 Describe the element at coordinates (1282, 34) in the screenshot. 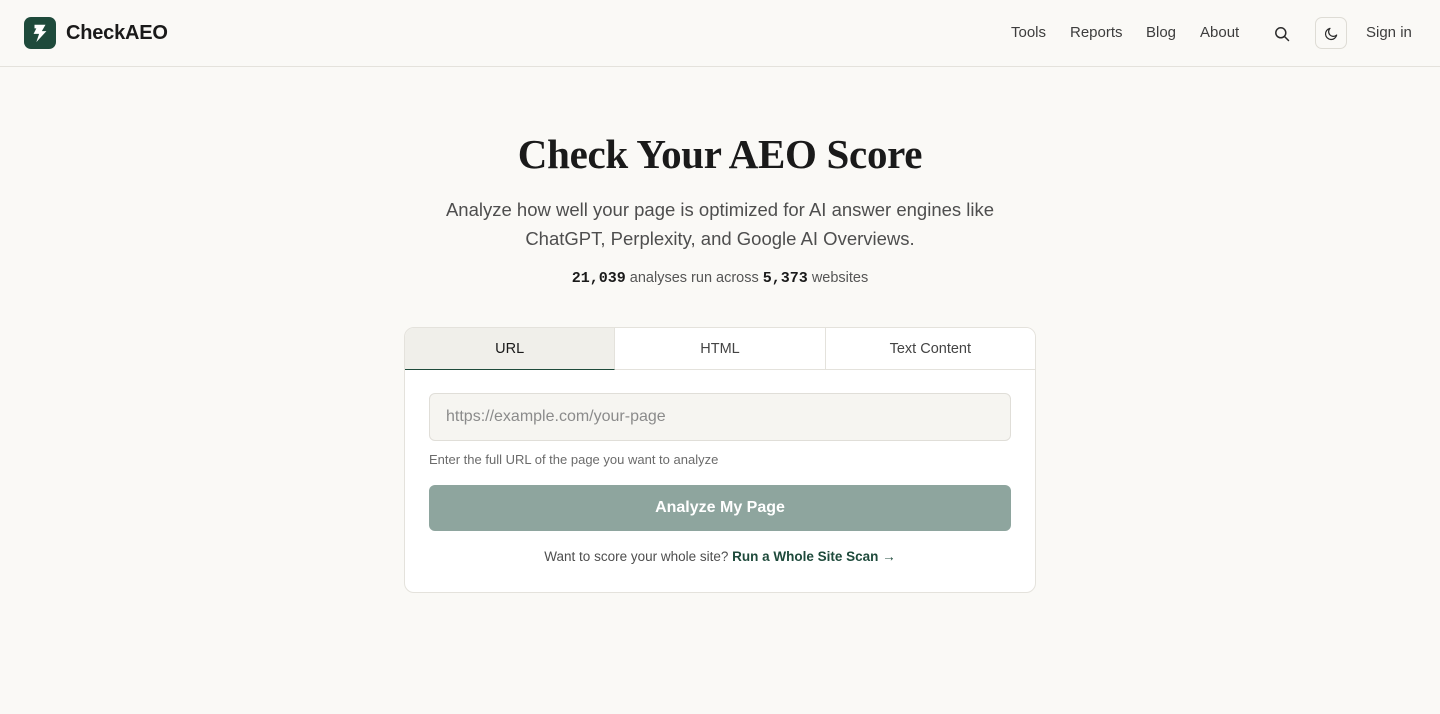

I see `search-icon` at that location.